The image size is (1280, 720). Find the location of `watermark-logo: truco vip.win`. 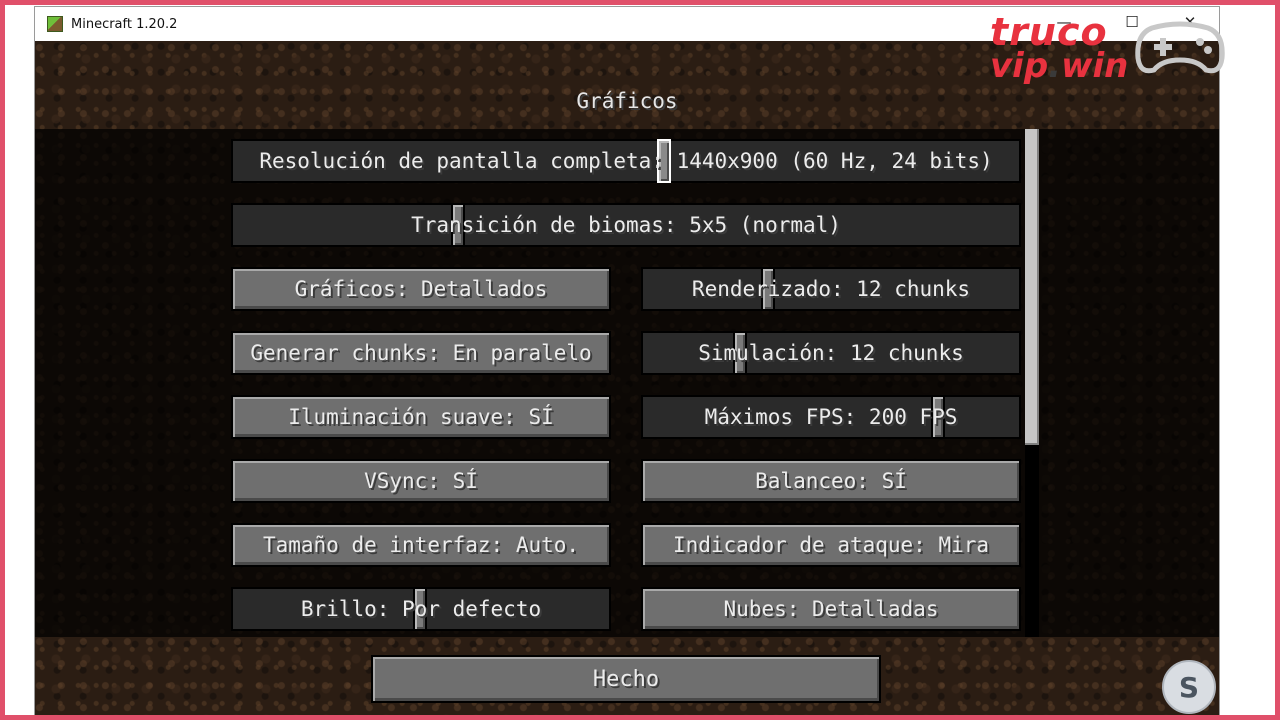

watermark-logo: truco vip.win is located at coordinates (1059, 46).